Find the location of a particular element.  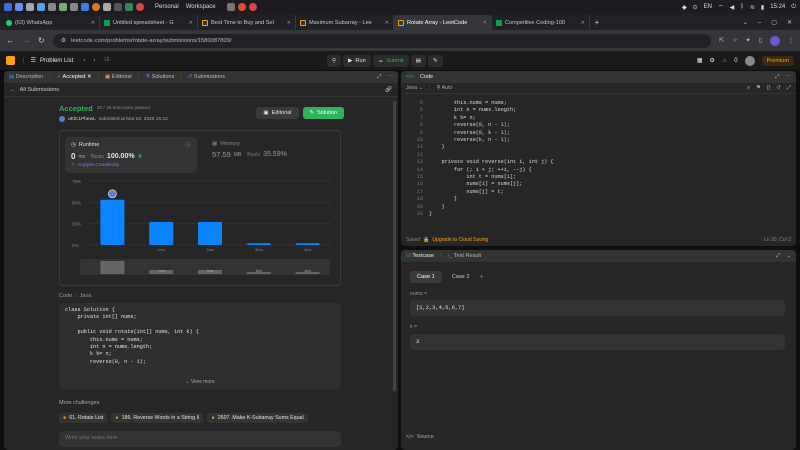

bookmark-icon: ⚑ is located at coordinates (758, 88).